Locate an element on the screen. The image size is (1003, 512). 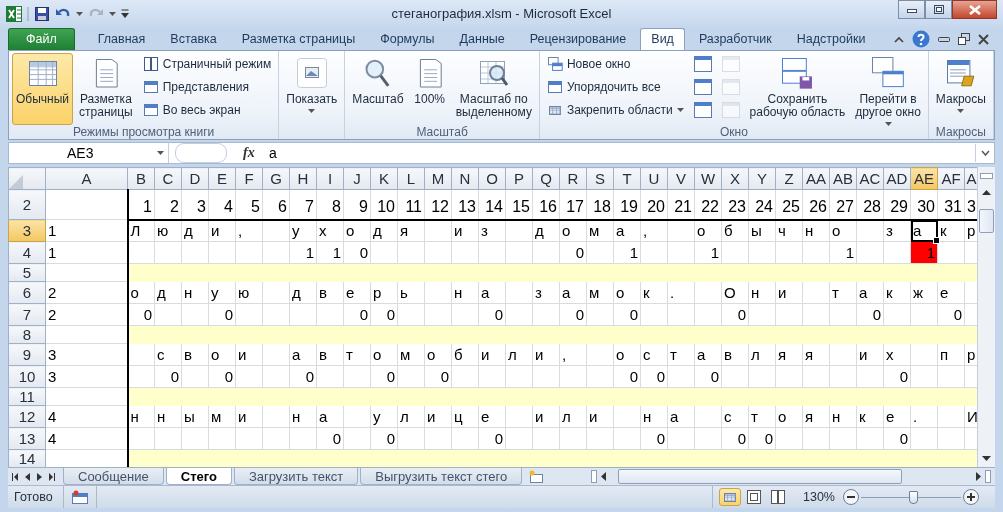
column-header: C is located at coordinates (168, 178).